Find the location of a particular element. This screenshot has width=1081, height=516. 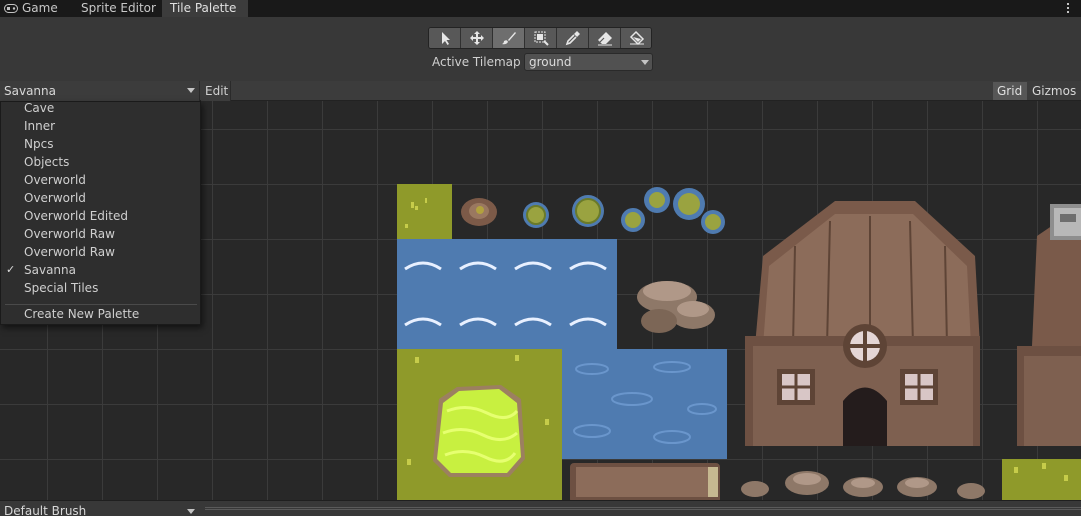

select-tool-button is located at coordinates (445, 38).